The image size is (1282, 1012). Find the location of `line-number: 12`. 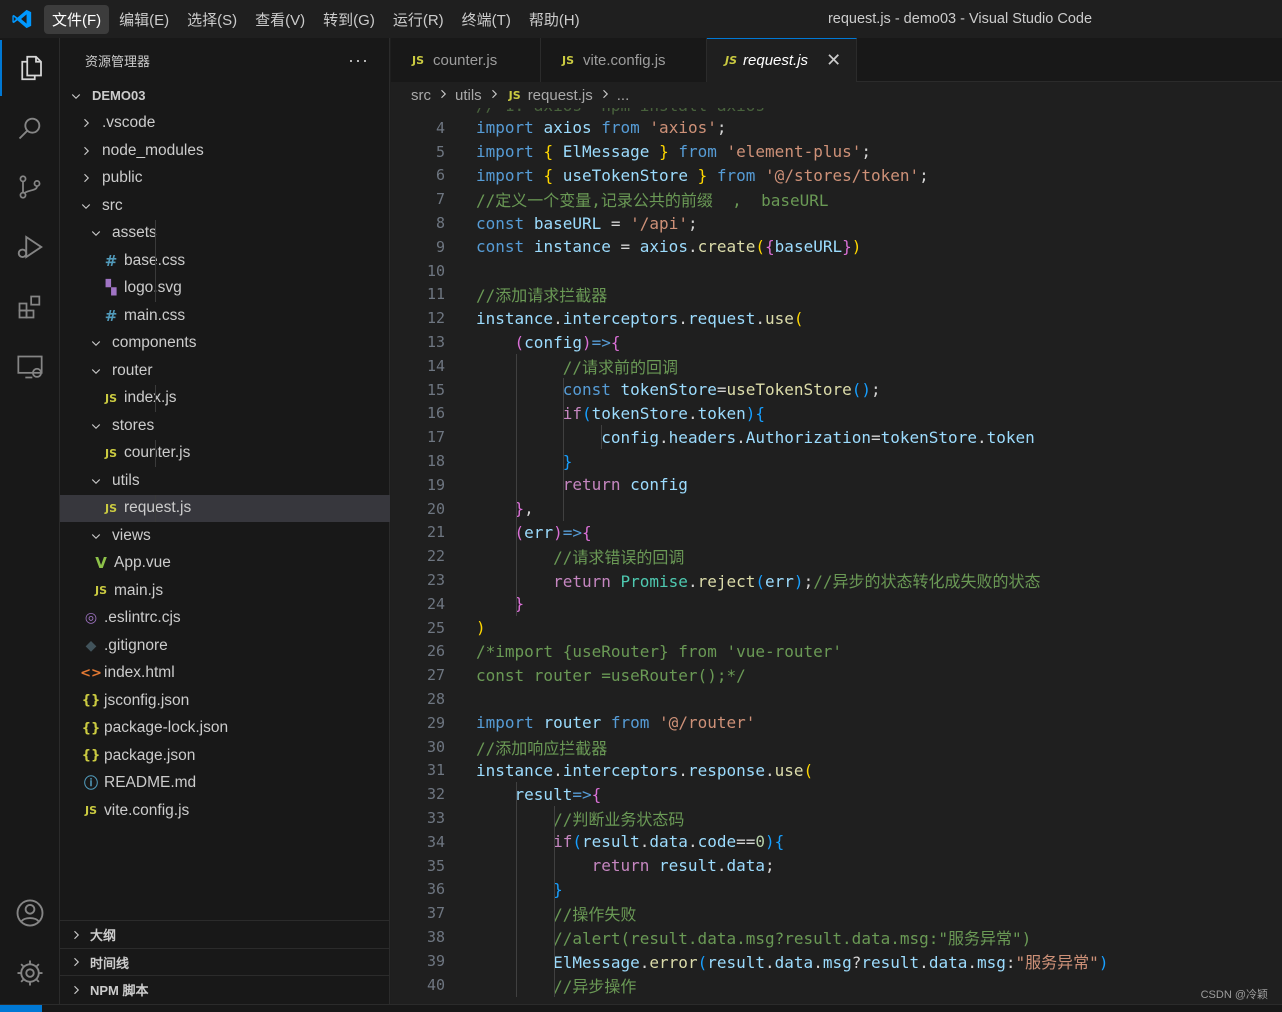

line-number: 12 is located at coordinates (435, 318).